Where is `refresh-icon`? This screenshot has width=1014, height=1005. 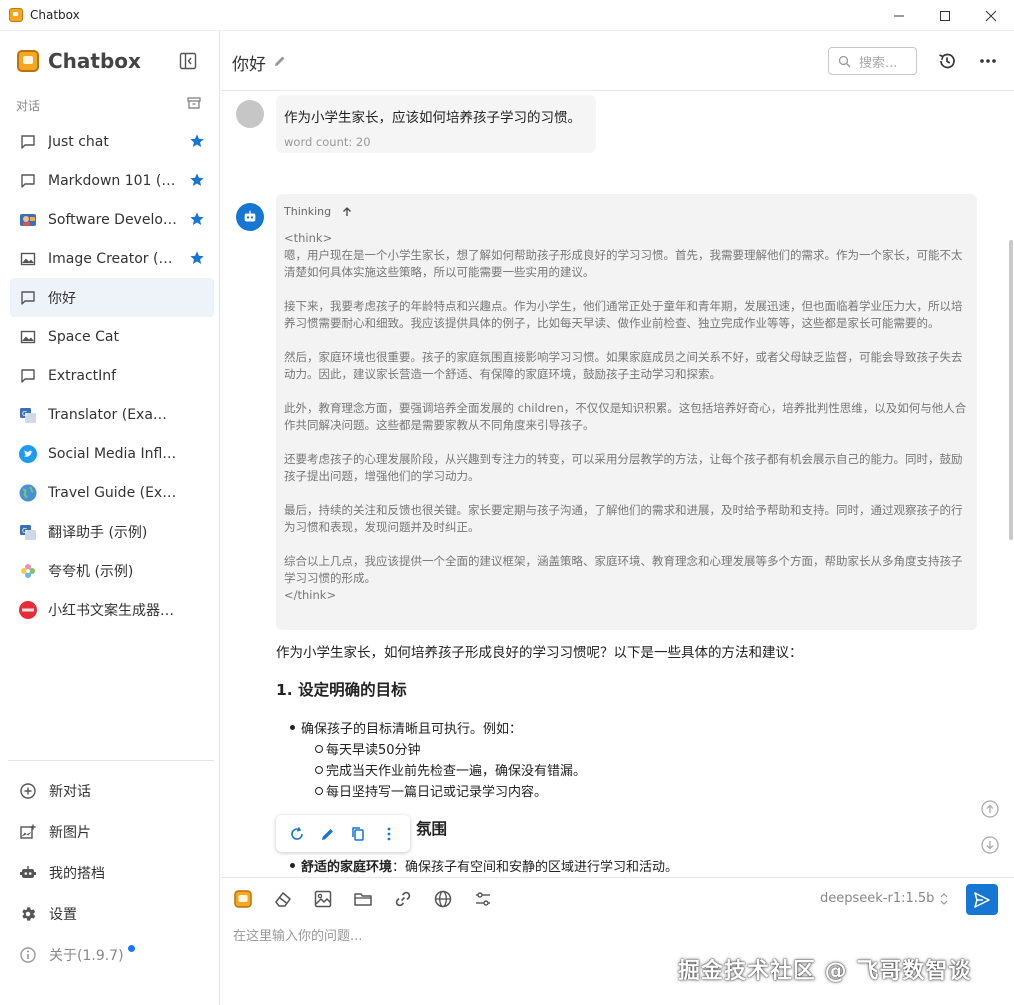 refresh-icon is located at coordinates (297, 833).